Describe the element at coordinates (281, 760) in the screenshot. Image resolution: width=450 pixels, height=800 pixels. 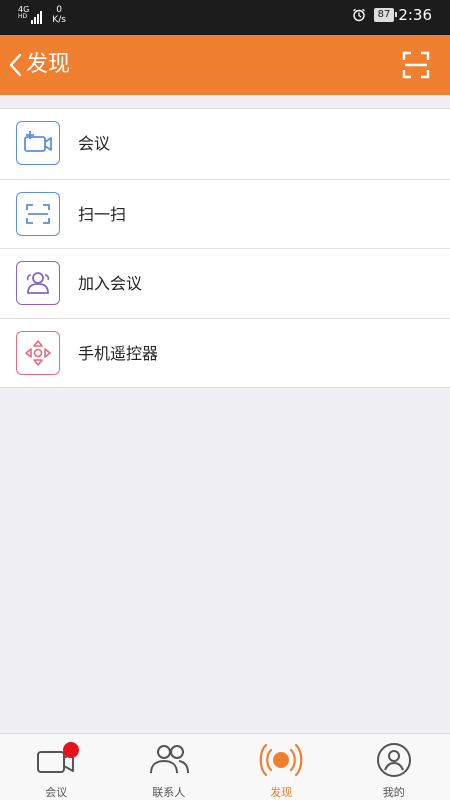
I see `broadcast-icon` at that location.